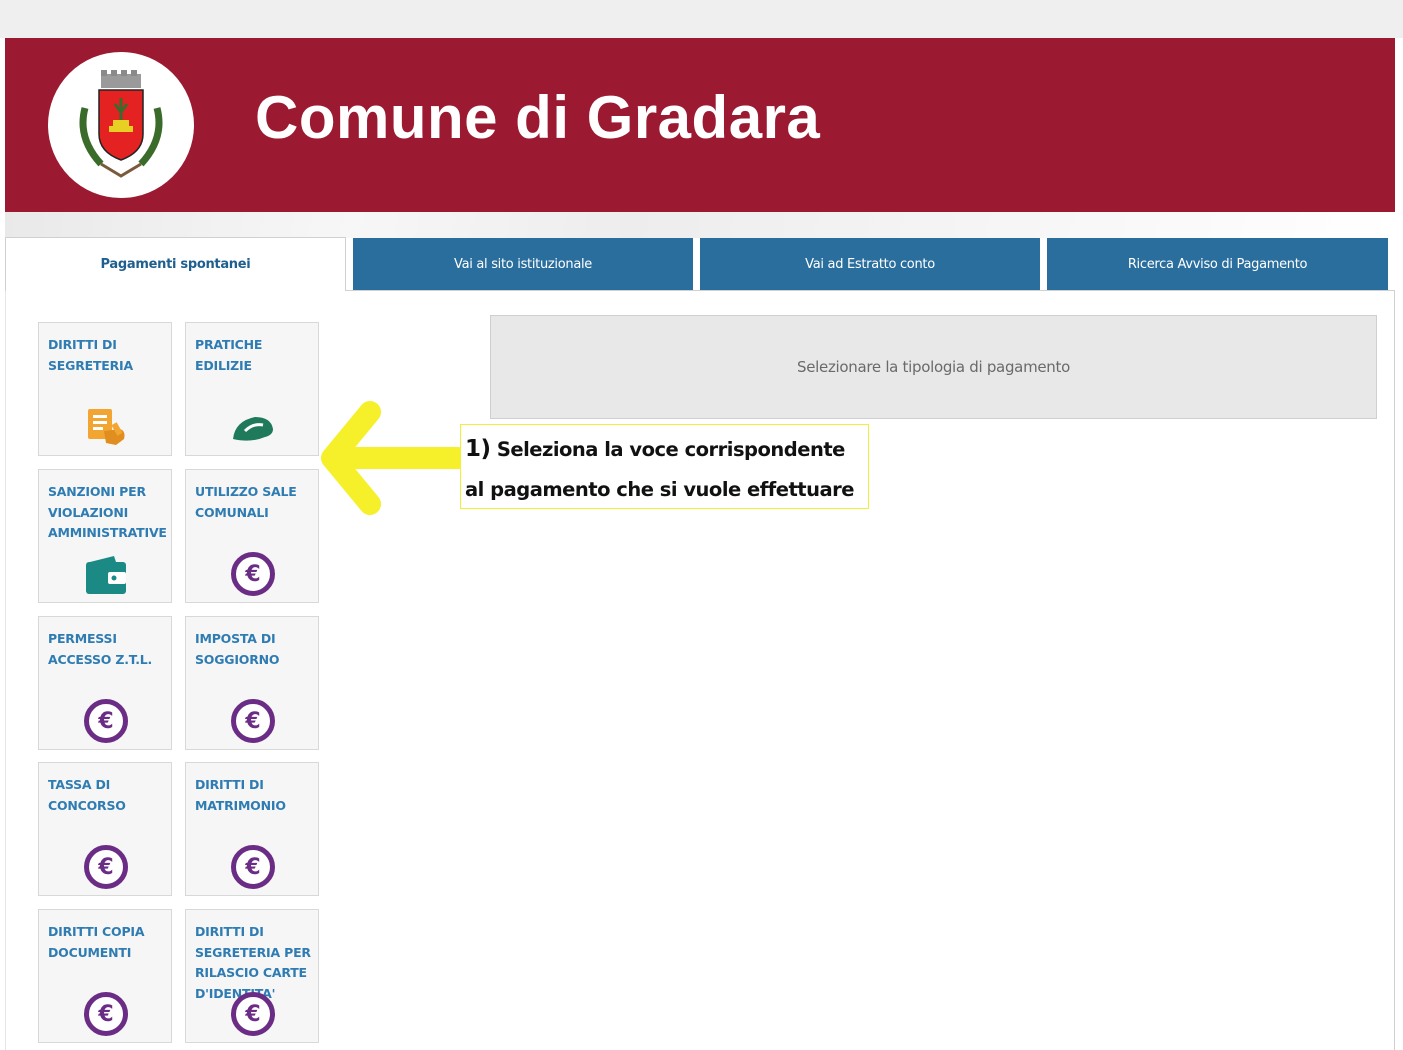 This screenshot has width=1403, height=1050. What do you see at coordinates (523, 264) in the screenshot?
I see `tab-sito-istituzionale: Vai al sito istituzionale` at bounding box center [523, 264].